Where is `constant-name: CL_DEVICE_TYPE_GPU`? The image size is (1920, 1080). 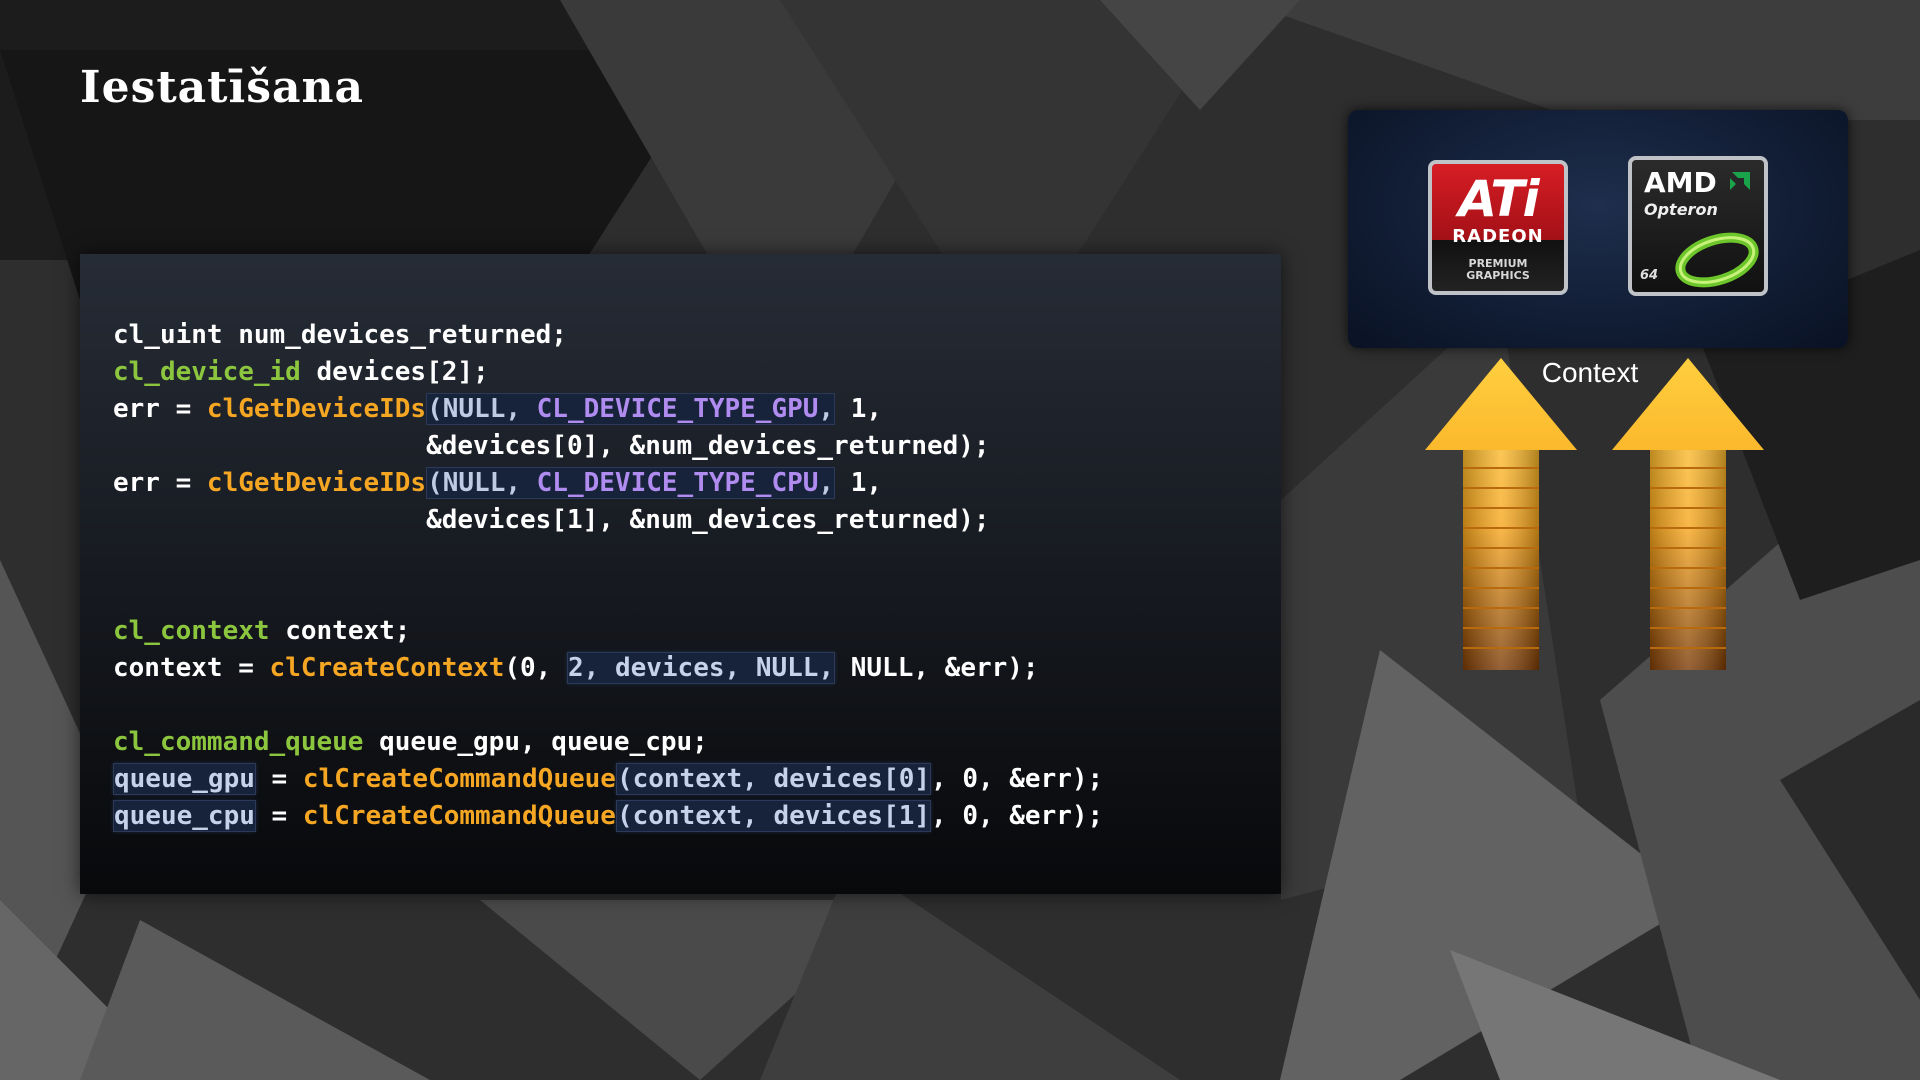 constant-name: CL_DEVICE_TYPE_GPU is located at coordinates (677, 409).